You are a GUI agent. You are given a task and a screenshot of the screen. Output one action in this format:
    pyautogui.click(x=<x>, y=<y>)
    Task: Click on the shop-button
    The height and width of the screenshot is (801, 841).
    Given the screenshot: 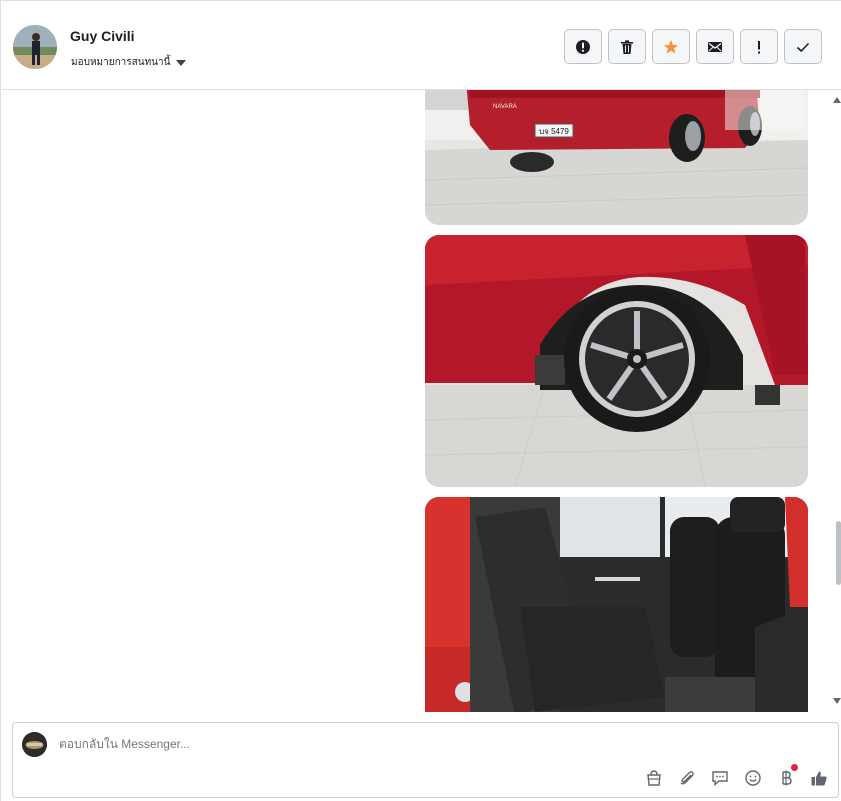 What is the action you would take?
    pyautogui.click(x=653, y=777)
    